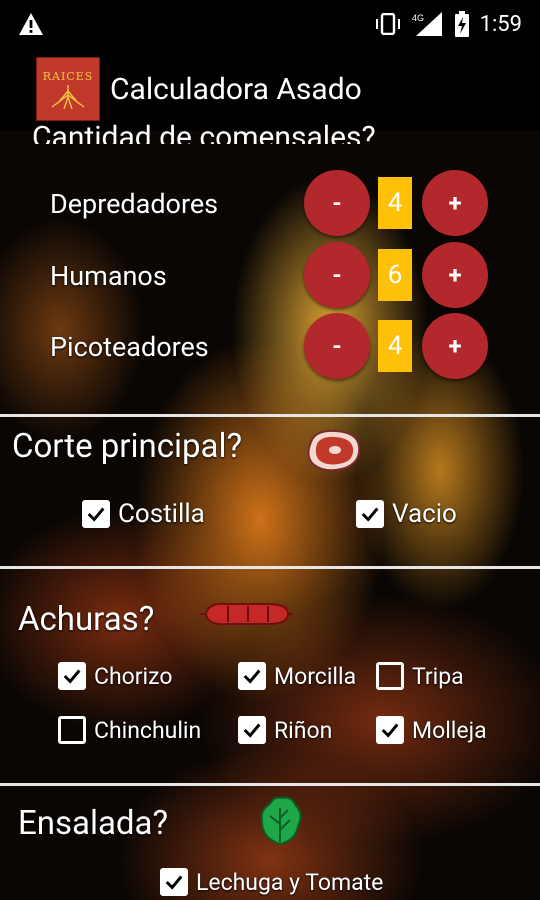 Image resolution: width=540 pixels, height=900 pixels. I want to click on app-logo: RAICES, so click(68, 89).